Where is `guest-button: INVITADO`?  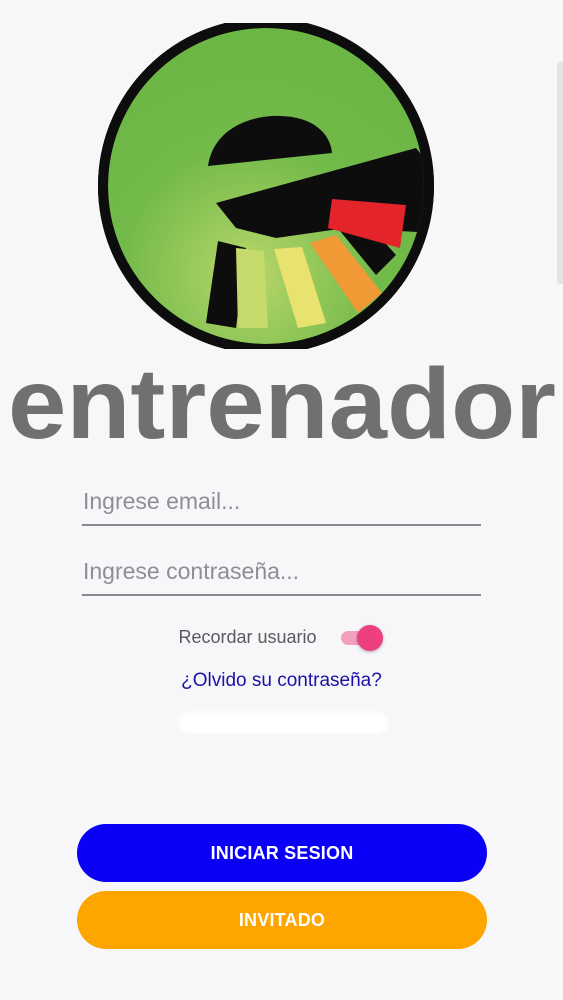 guest-button: INVITADO is located at coordinates (282, 920).